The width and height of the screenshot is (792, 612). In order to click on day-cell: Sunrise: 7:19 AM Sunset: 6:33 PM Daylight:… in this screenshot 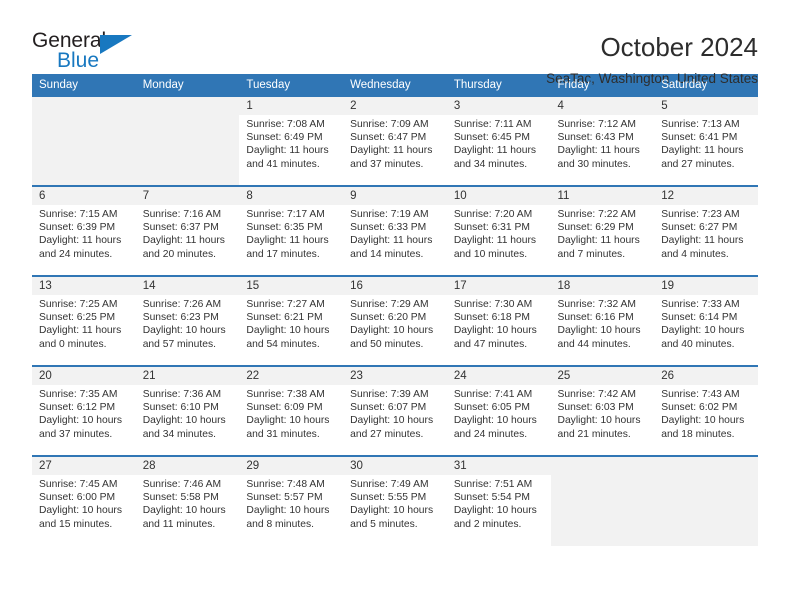, I will do `click(395, 241)`.